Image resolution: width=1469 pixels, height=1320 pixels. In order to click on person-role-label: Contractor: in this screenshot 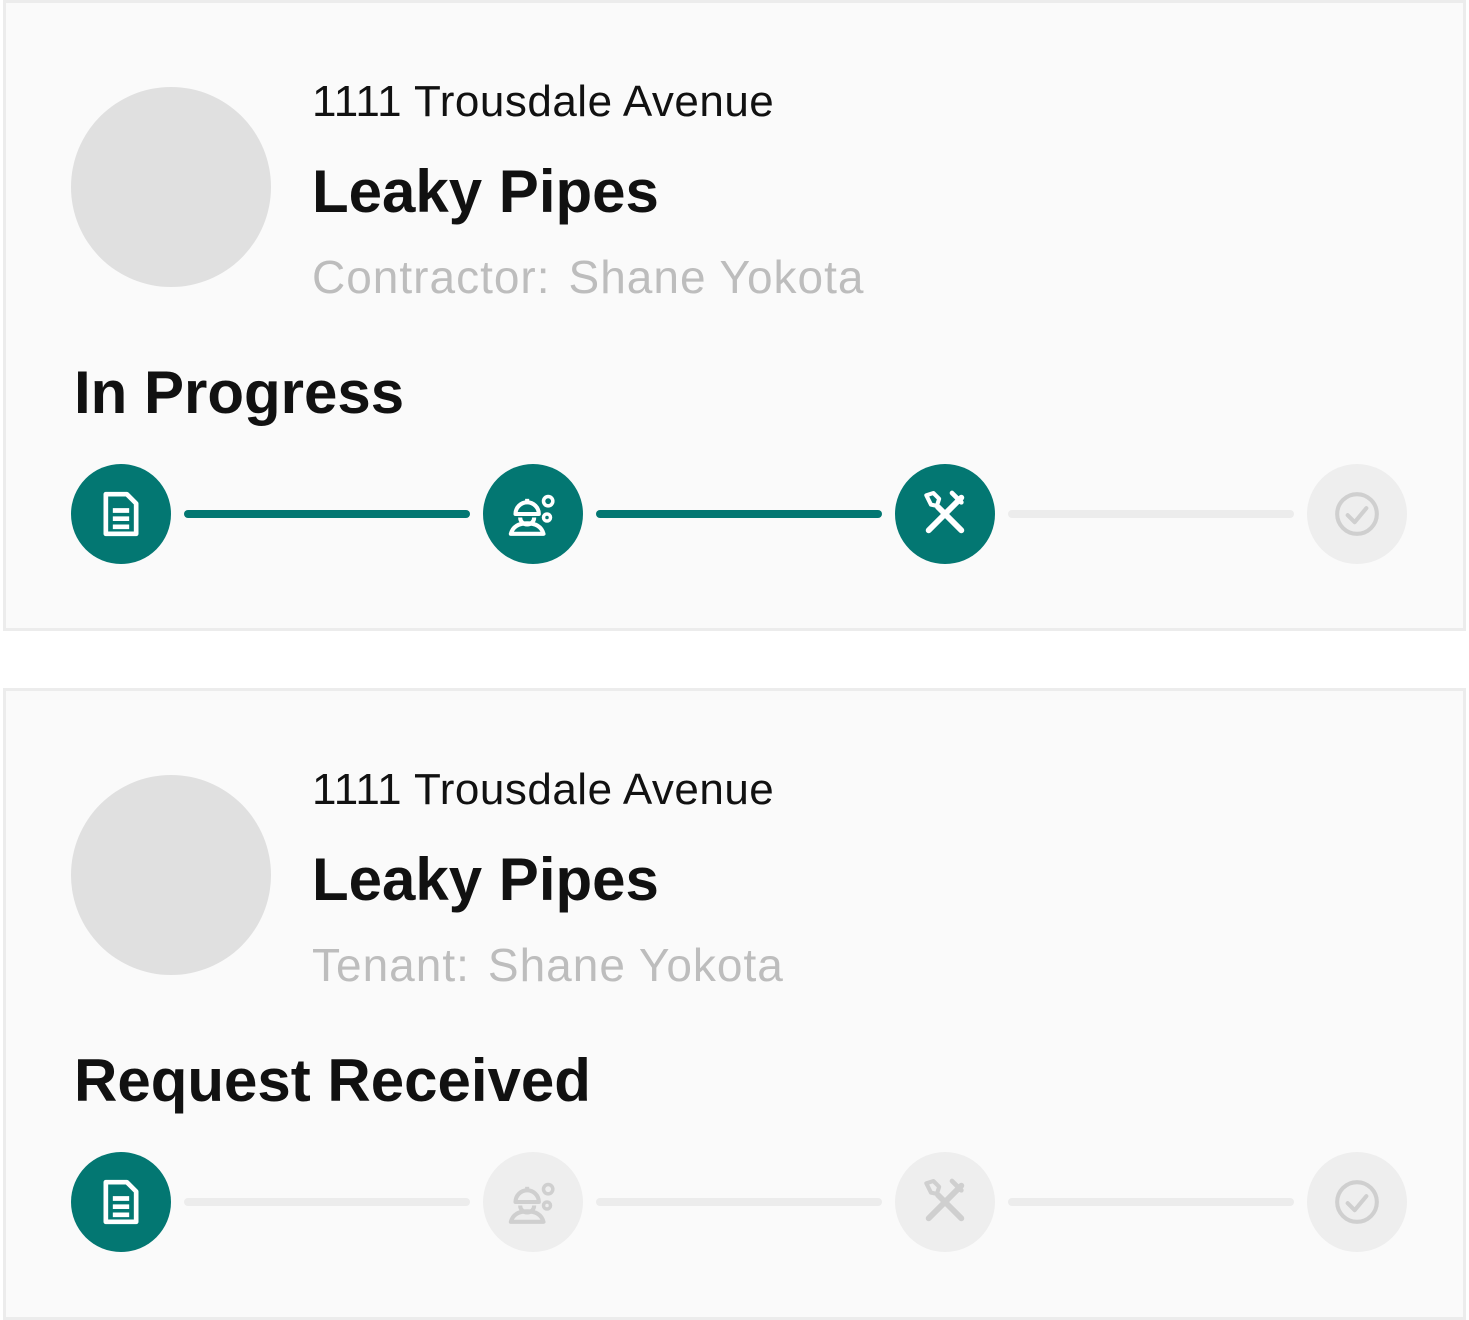, I will do `click(431, 277)`.